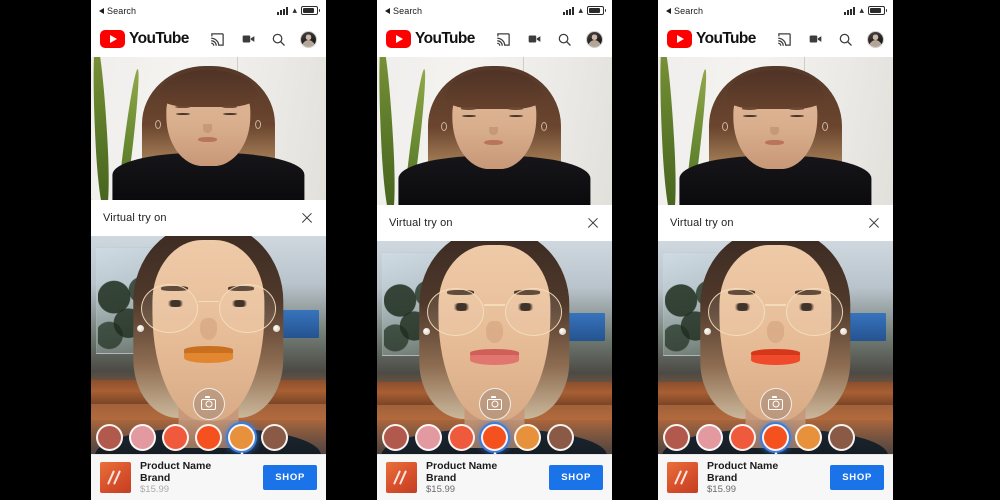  Describe the element at coordinates (135, 218) in the screenshot. I see `virtual-tryon-title: Virtual try on` at that location.